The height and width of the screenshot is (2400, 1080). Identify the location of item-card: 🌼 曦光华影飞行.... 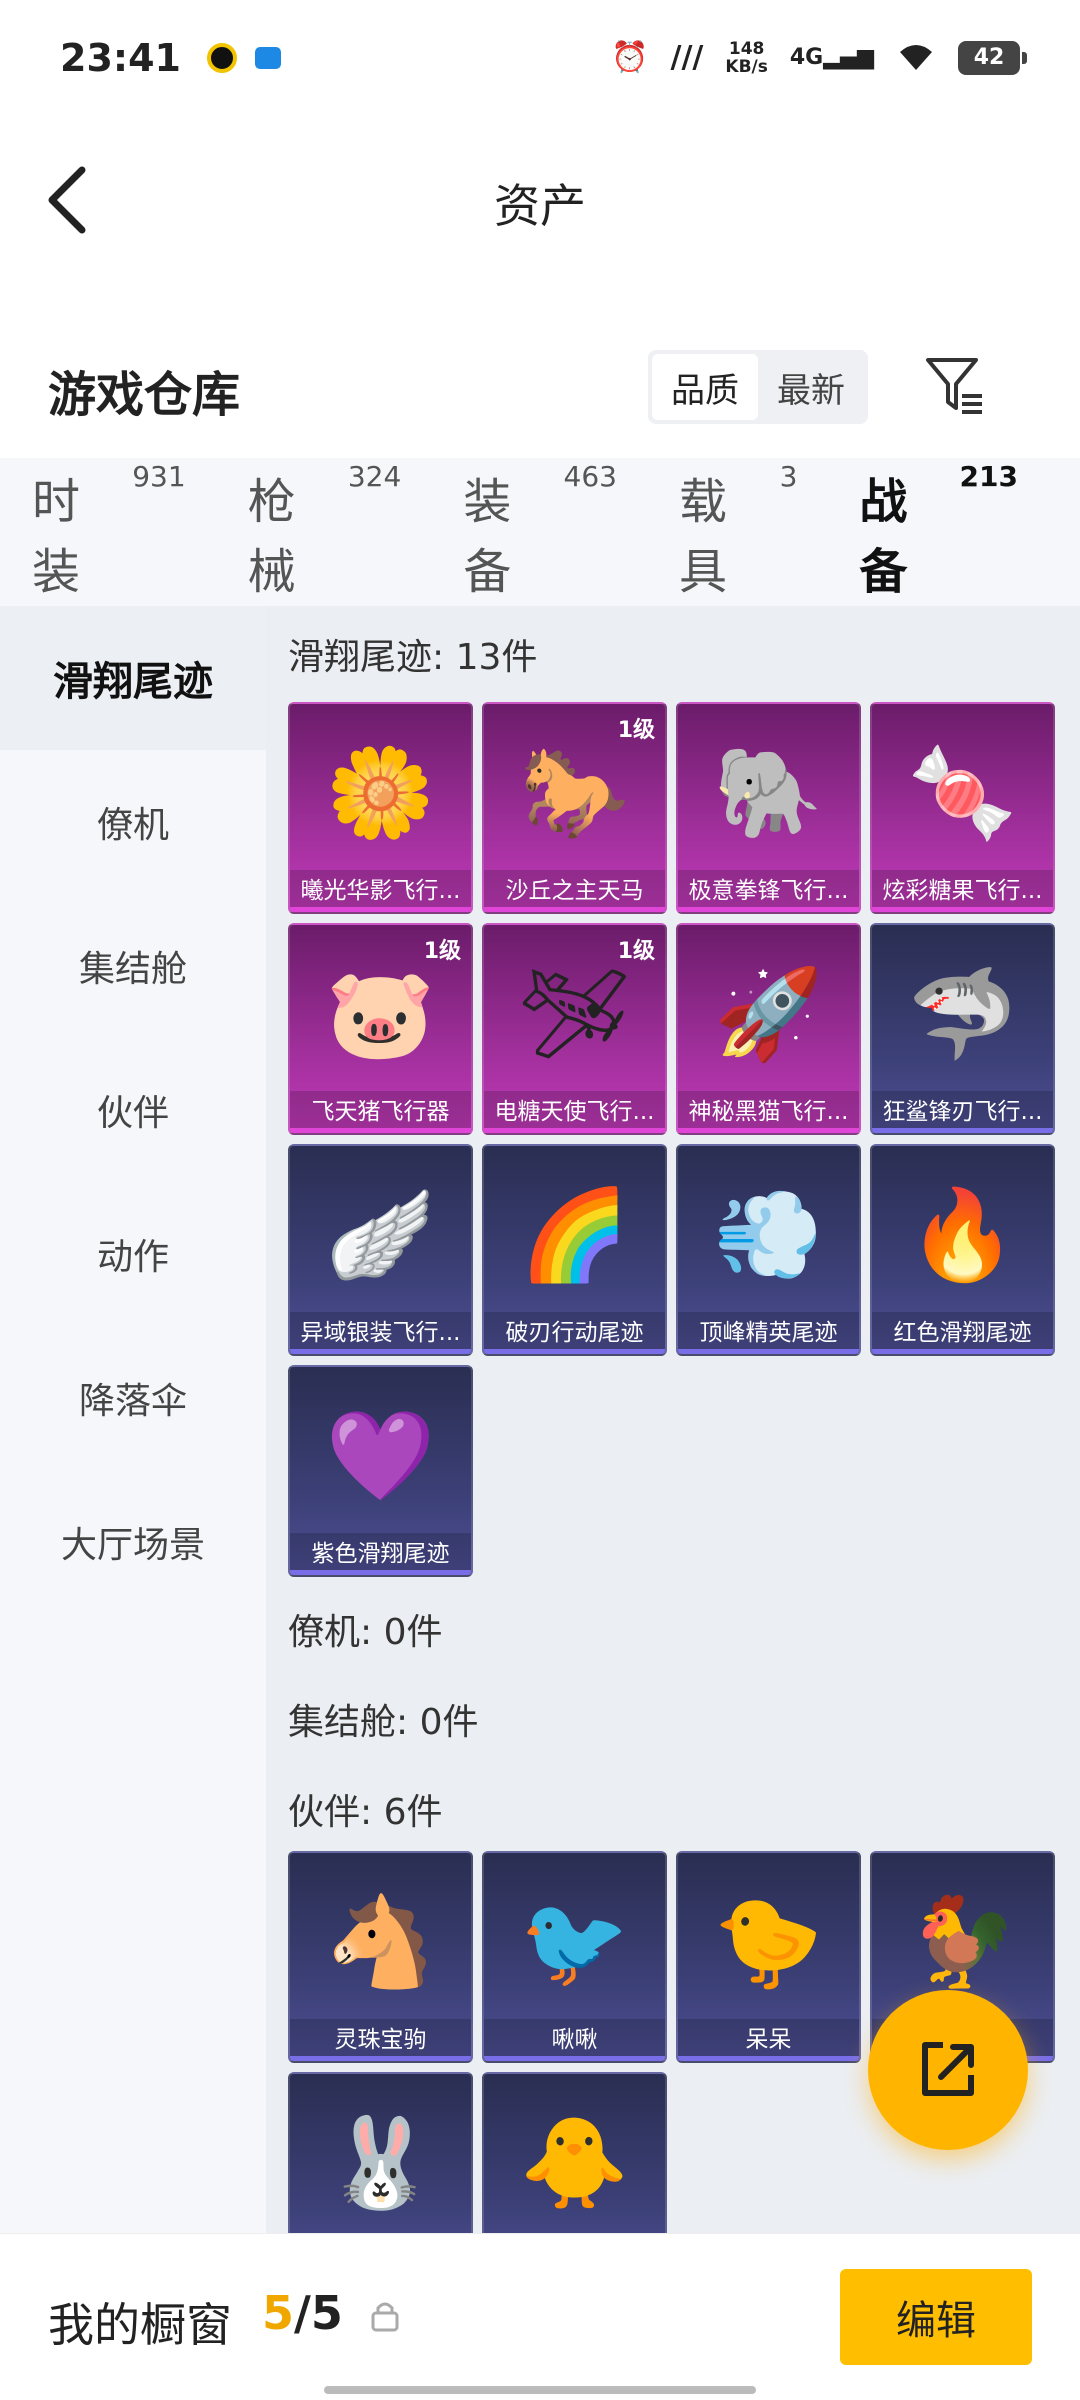
(380, 808).